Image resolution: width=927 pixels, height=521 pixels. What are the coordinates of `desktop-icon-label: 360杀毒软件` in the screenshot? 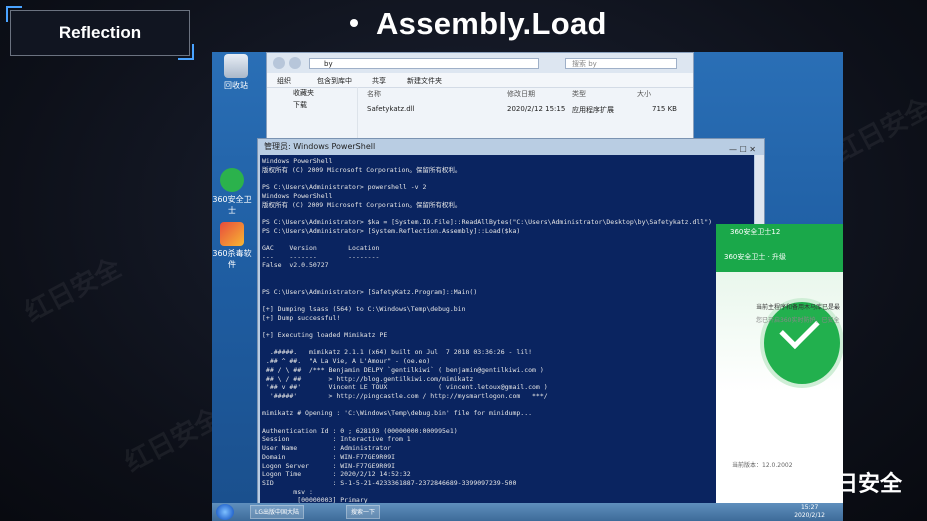 It's located at (232, 259).